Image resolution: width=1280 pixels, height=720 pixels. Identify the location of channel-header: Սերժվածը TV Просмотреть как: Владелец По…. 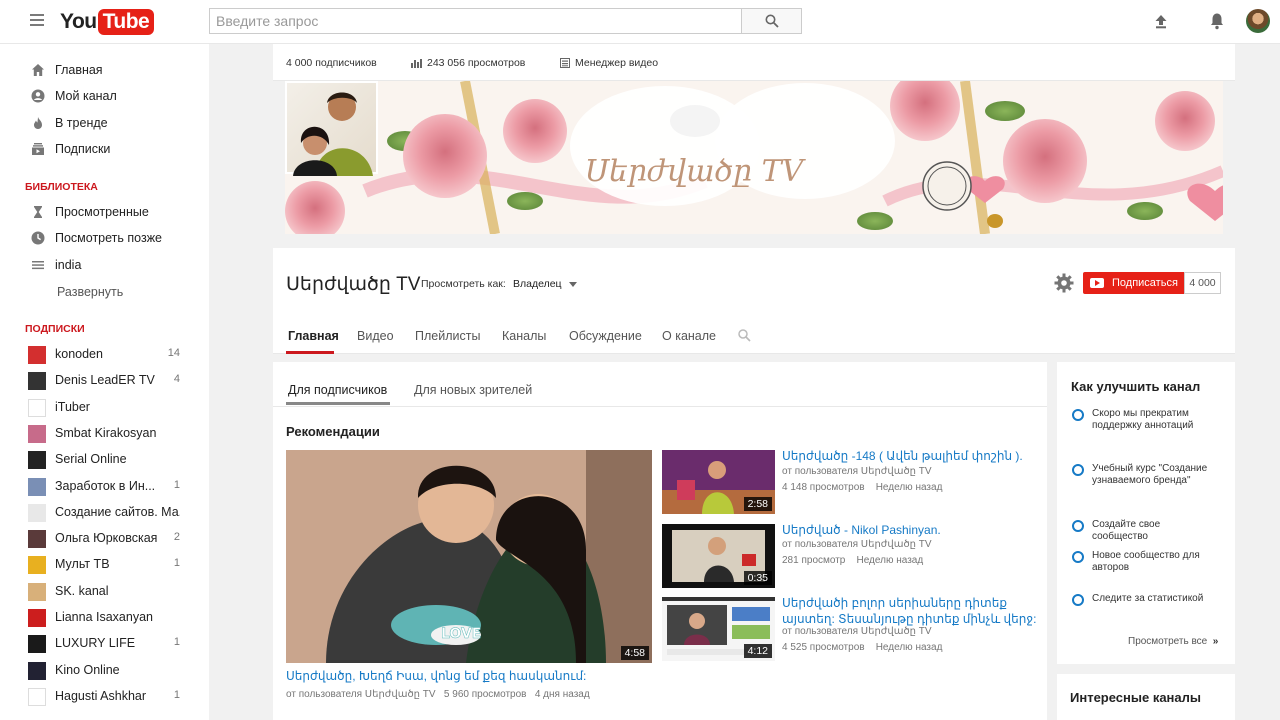
(754, 301).